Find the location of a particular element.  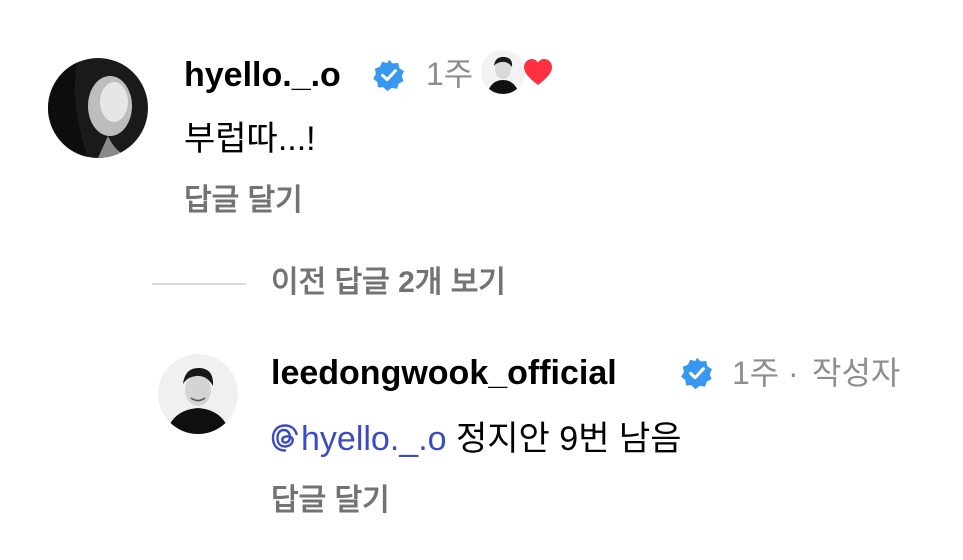

mention-link: hyello._.o is located at coordinates (359, 439).